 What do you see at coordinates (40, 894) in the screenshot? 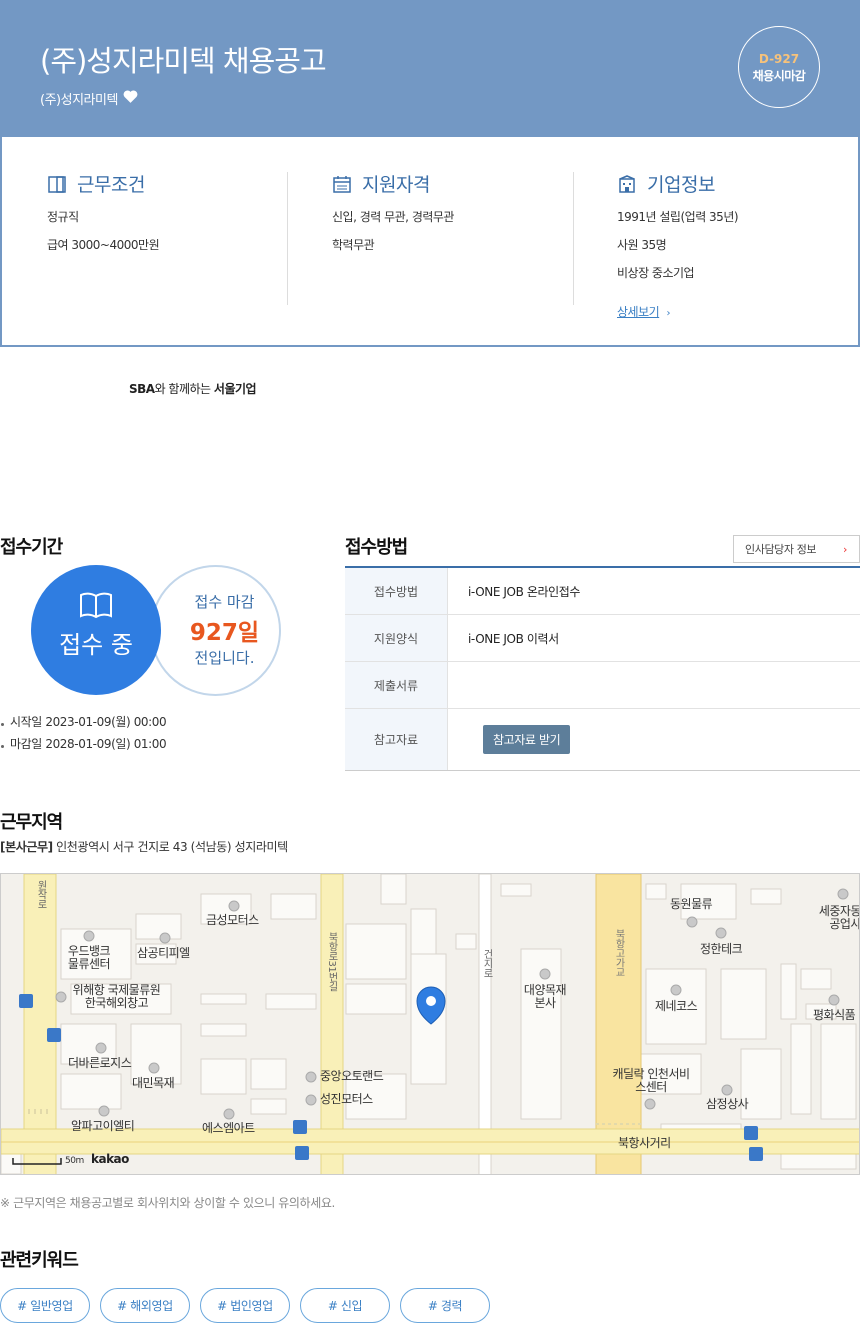
I see `map-road-label: 원작로` at bounding box center [40, 894].